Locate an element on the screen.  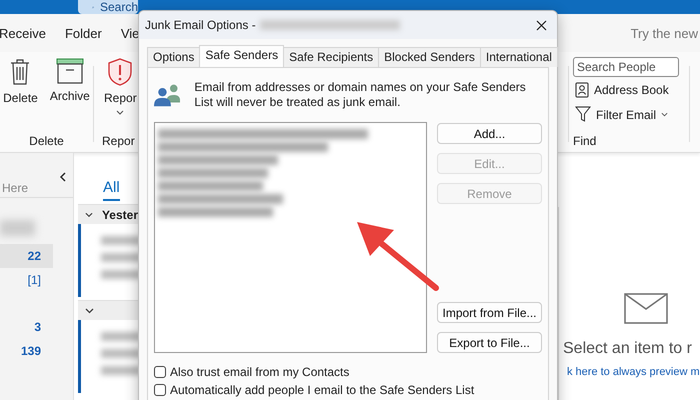
filter-icon is located at coordinates (583, 114).